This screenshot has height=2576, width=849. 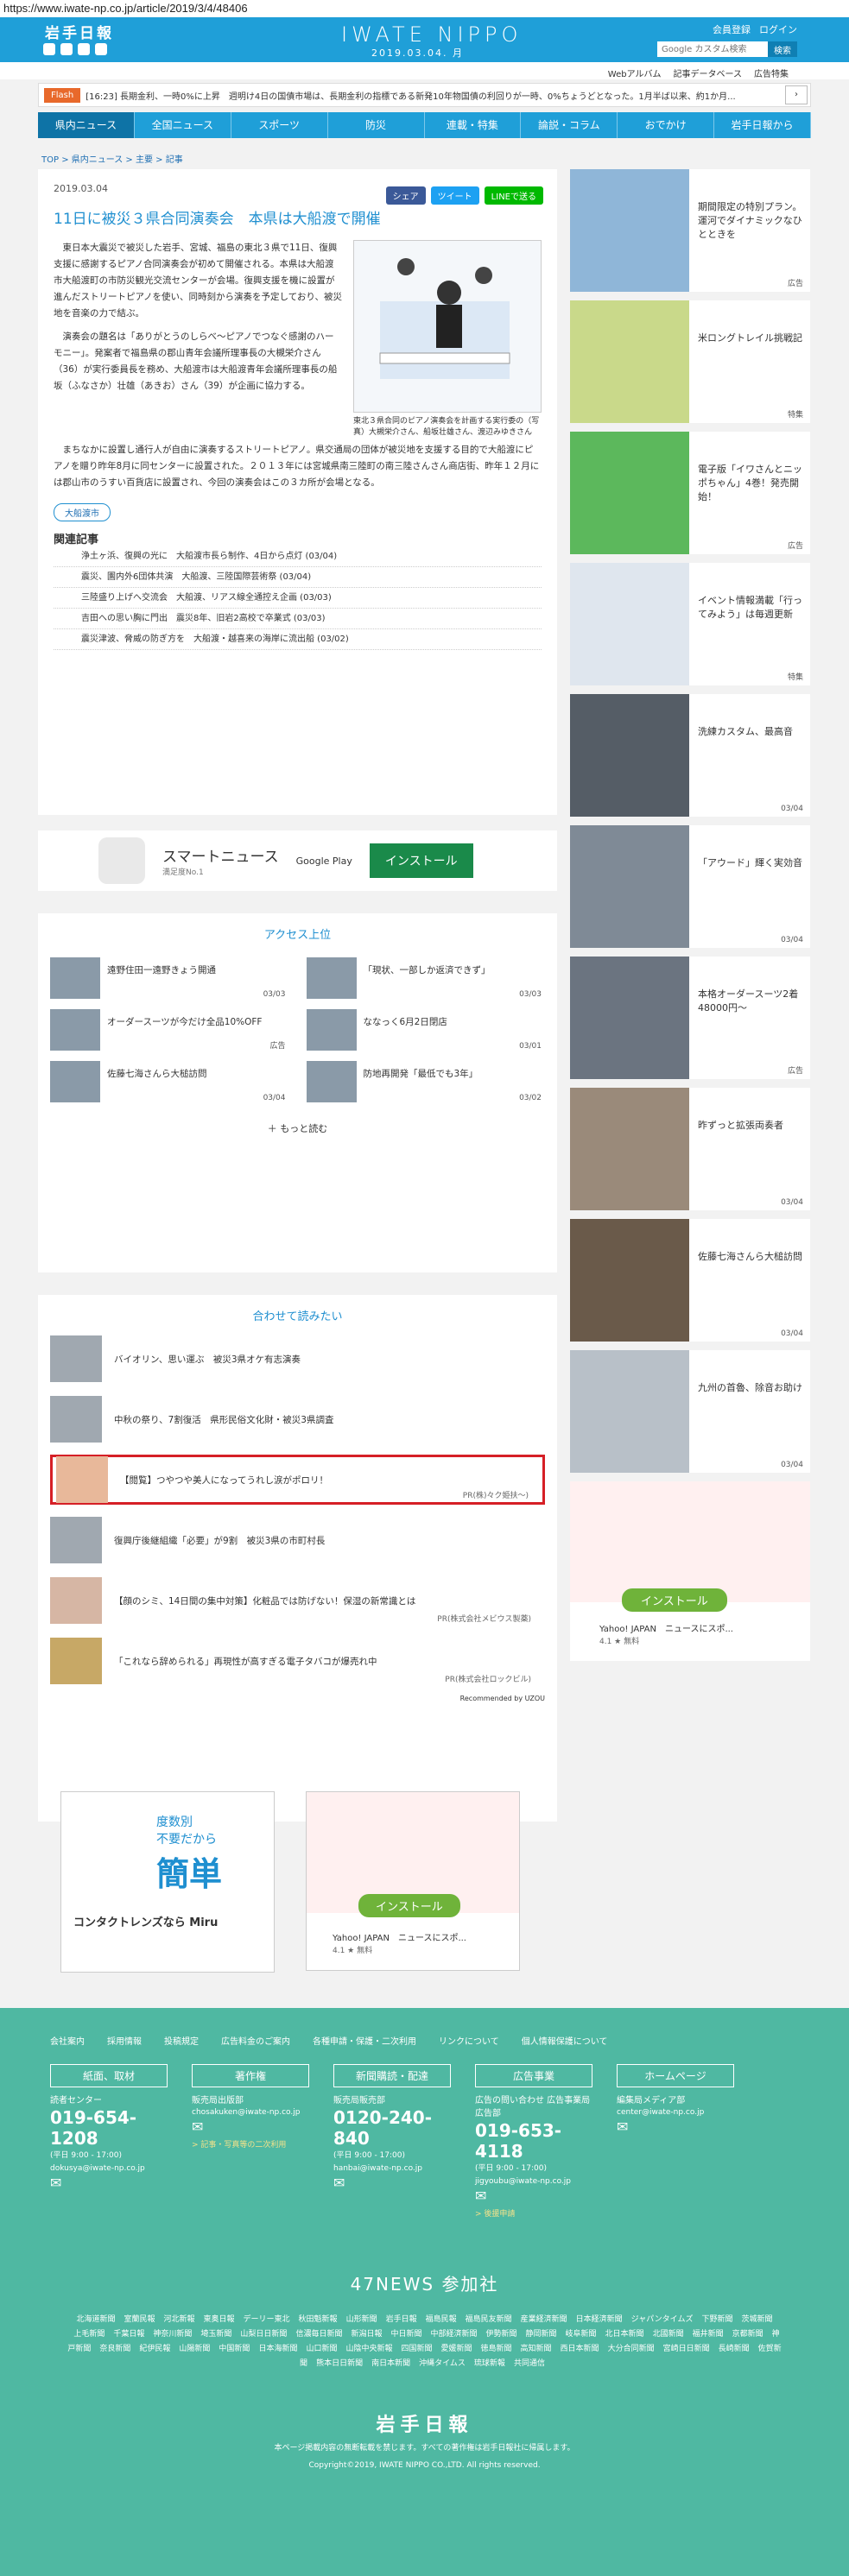 I want to click on member-paper-link: 茨城新聞, so click(x=757, y=2319).